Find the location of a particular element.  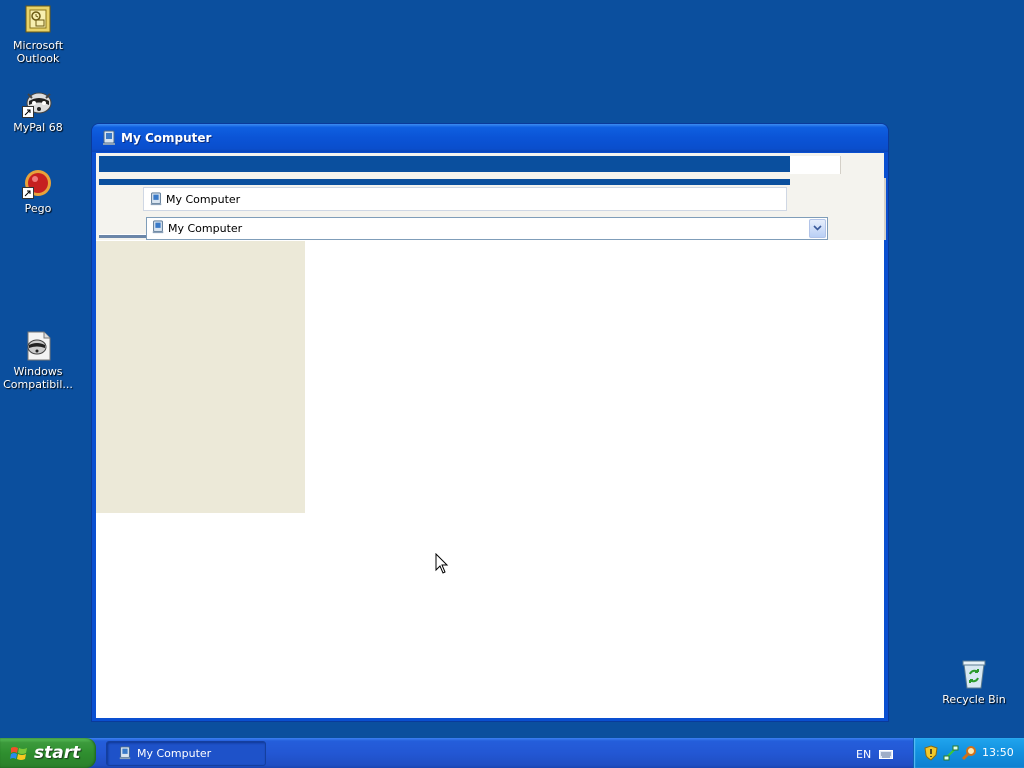

taskbar: start My Computer EN 13:50 is located at coordinates (512, 753).